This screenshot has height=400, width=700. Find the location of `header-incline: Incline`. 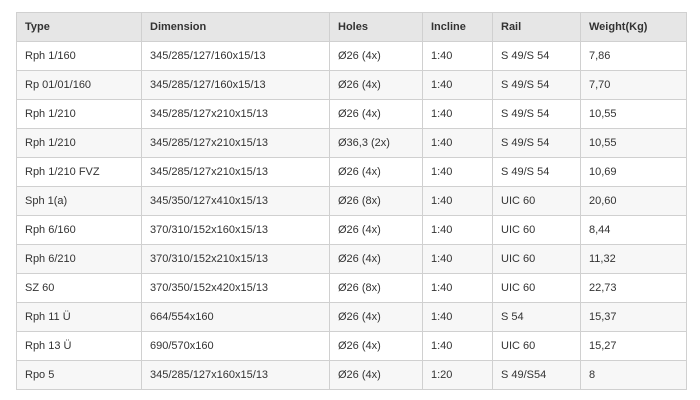

header-incline: Incline is located at coordinates (457, 27).